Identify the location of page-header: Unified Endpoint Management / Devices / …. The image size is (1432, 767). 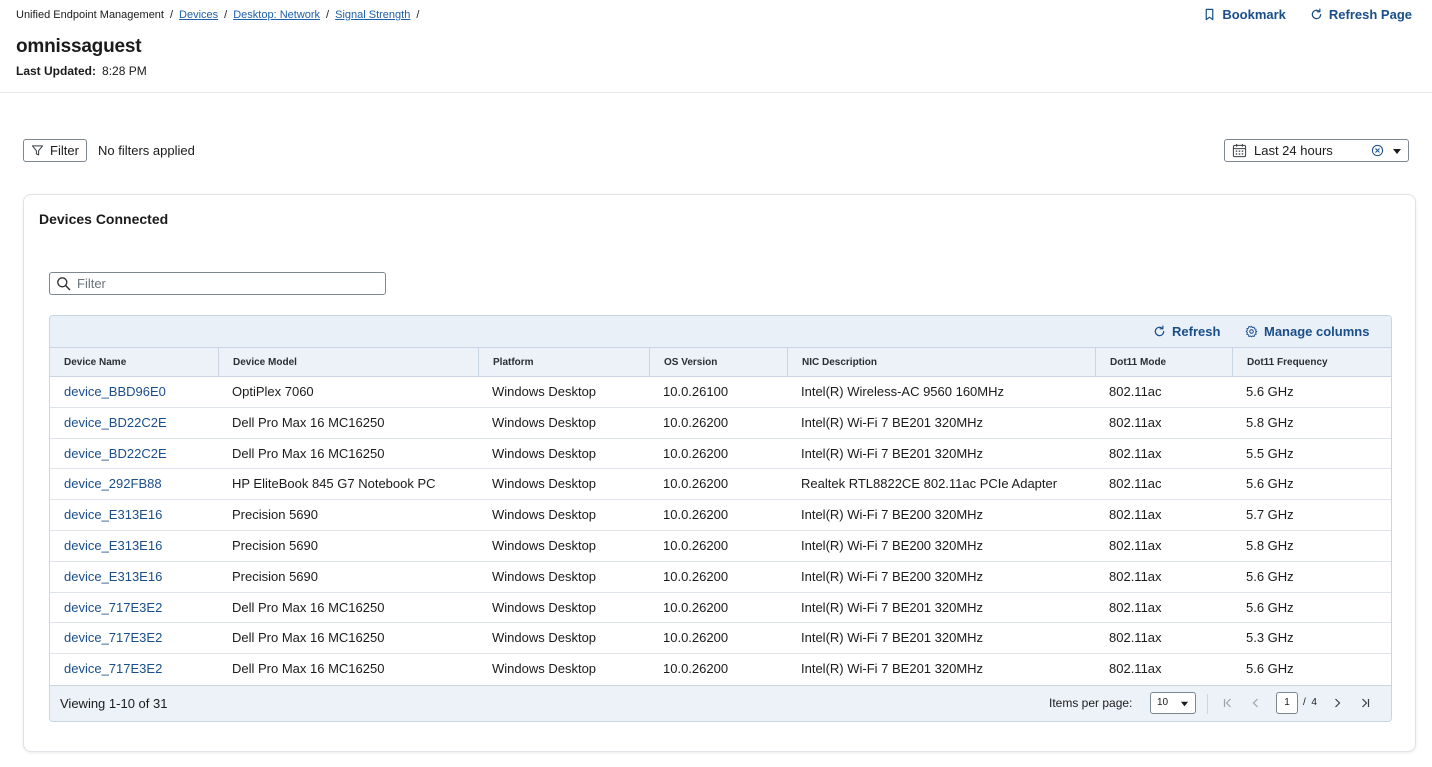
(716, 46).